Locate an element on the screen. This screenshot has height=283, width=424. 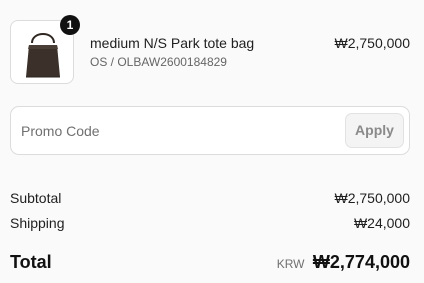
quantity-badge: 1 is located at coordinates (70, 25).